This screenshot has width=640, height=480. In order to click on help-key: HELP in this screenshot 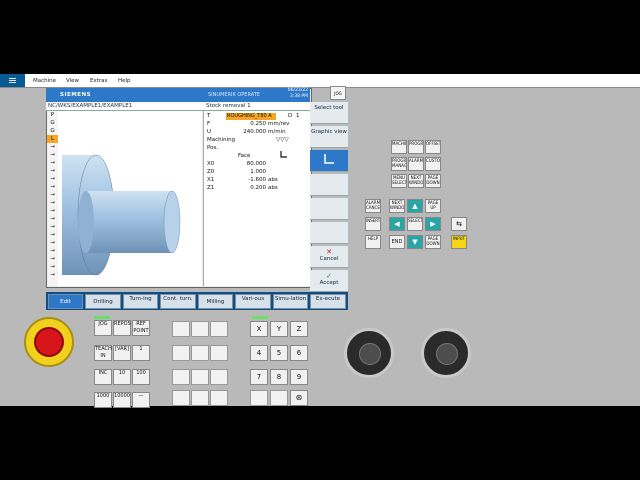, I will do `click(373, 242)`.